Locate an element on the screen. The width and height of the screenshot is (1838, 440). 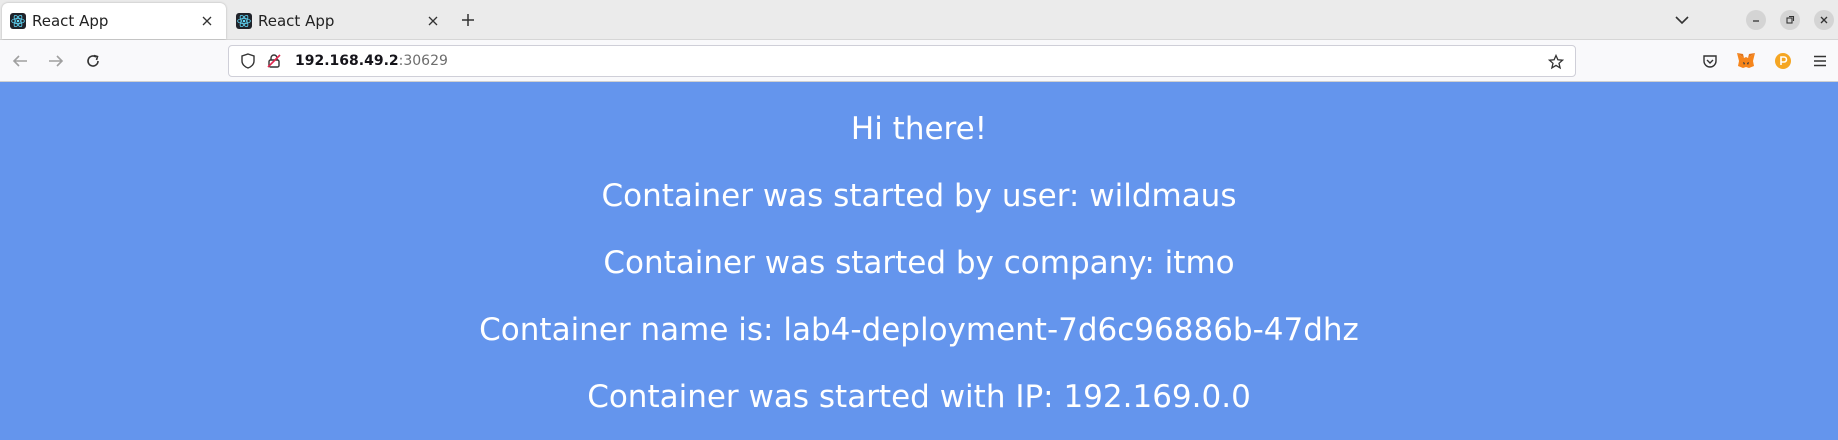
list-all-tabs-button is located at coordinates (1682, 20).